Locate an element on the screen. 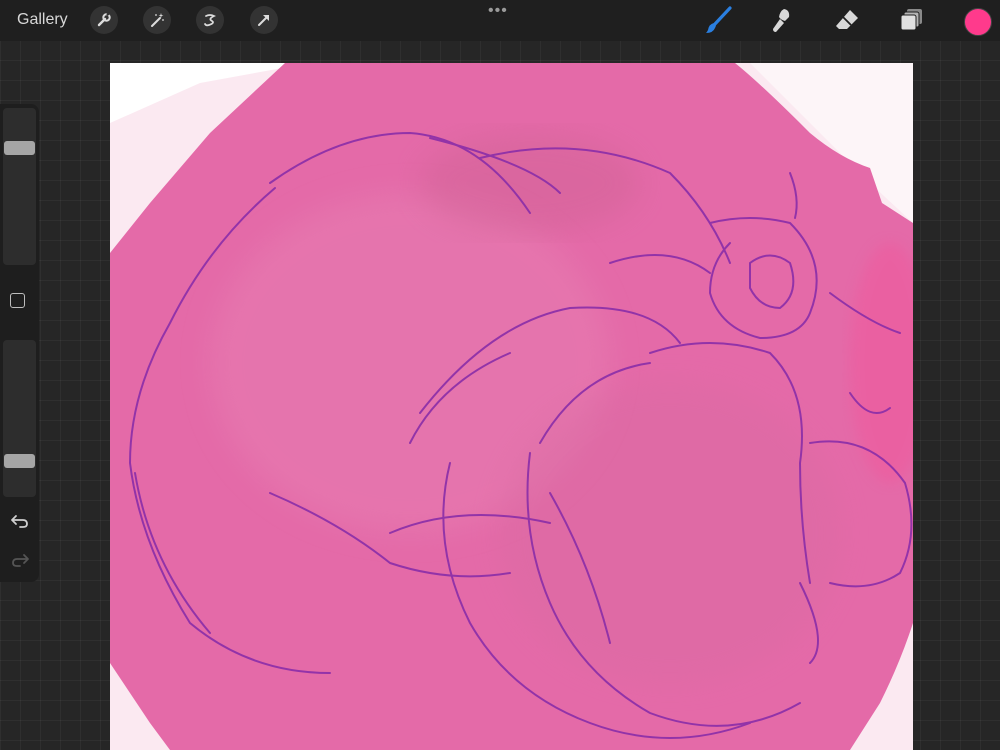  selection-icon is located at coordinates (210, 20).